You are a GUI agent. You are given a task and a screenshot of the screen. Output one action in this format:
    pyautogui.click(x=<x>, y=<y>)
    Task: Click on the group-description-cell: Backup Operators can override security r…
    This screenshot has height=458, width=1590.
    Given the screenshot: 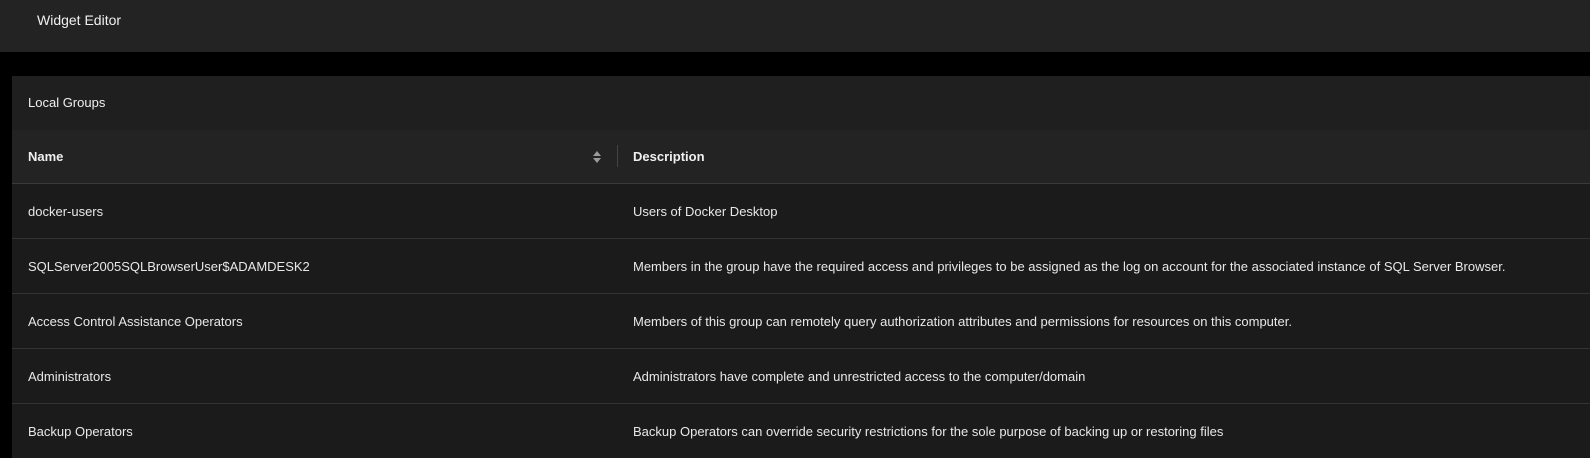 What is the action you would take?
    pyautogui.click(x=928, y=431)
    